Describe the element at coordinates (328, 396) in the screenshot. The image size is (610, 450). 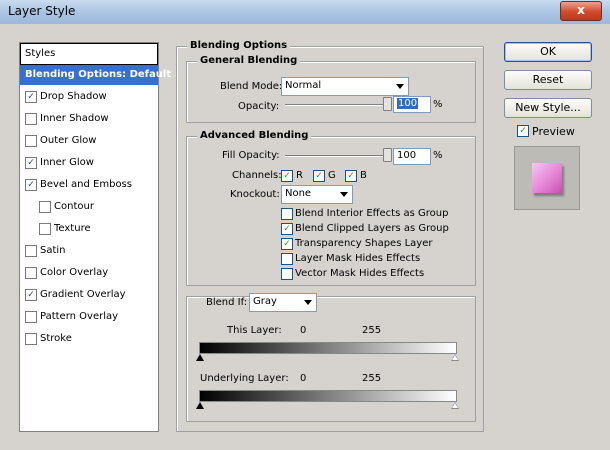
I see `underlying-layer-gradient` at that location.